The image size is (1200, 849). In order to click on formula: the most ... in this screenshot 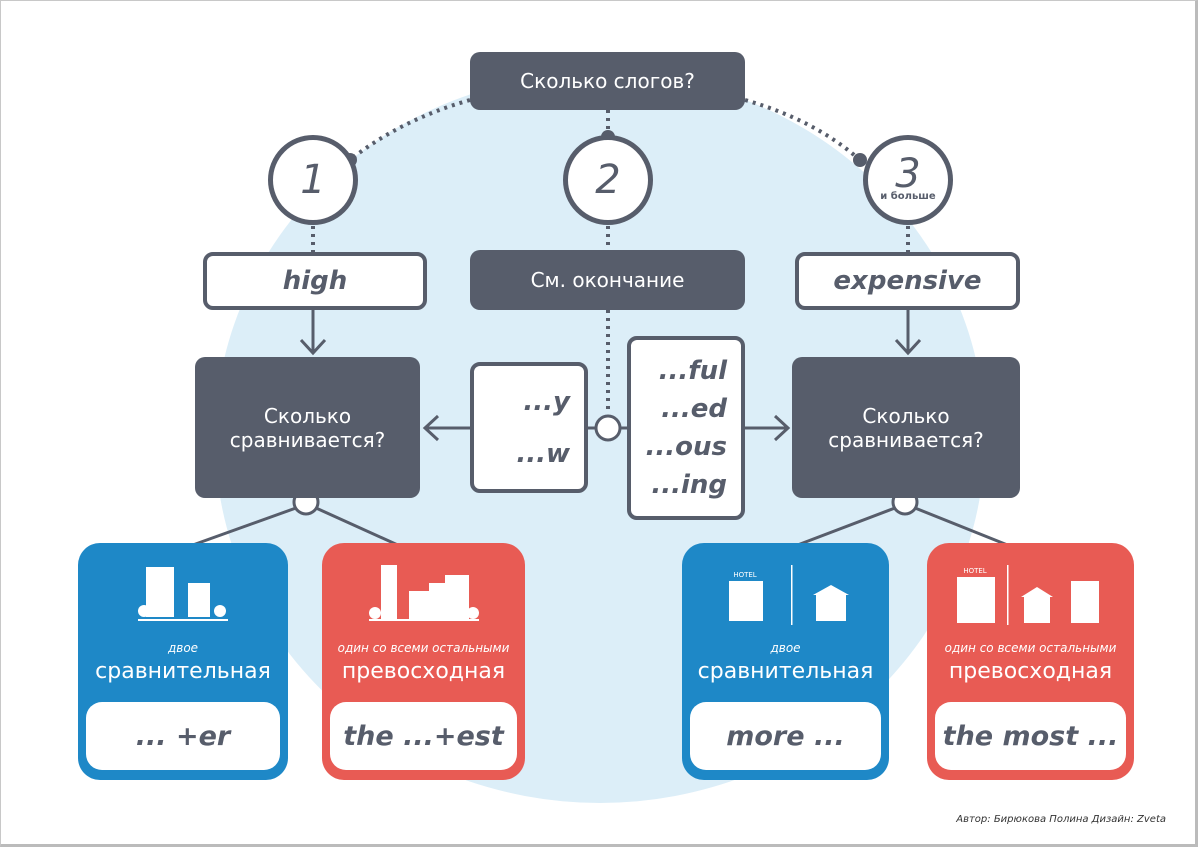, I will do `click(1030, 736)`.